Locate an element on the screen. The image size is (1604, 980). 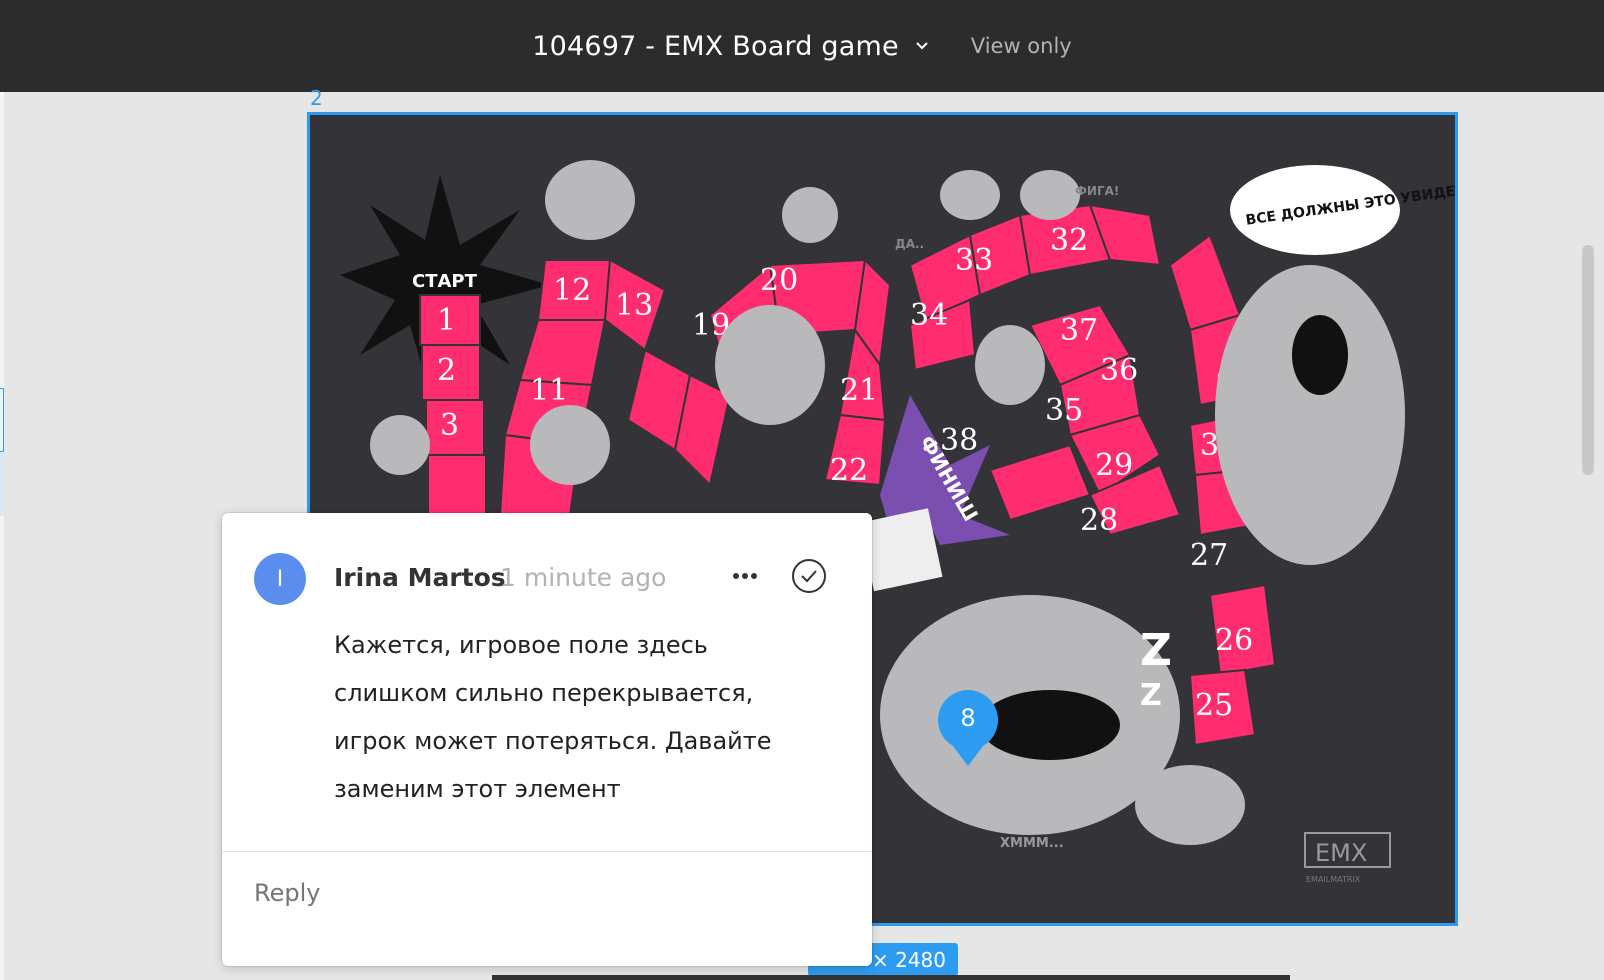
cell-number: 20 is located at coordinates (779, 280).